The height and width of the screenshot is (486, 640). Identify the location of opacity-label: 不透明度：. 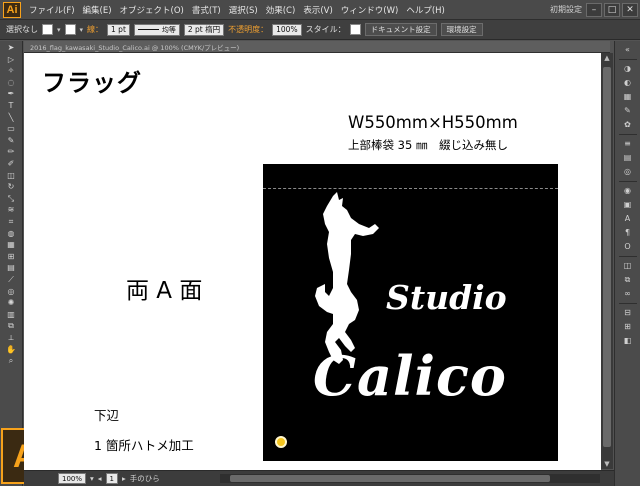
(248, 29).